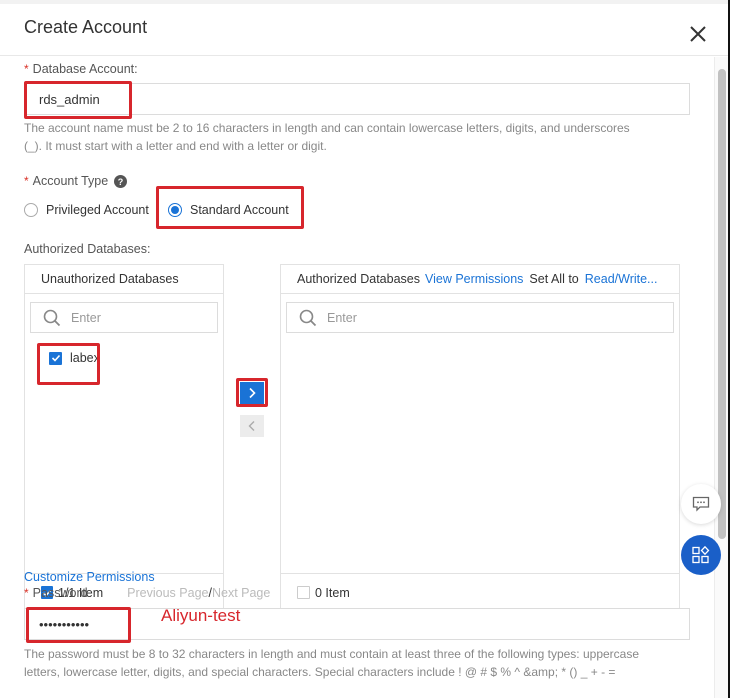  Describe the element at coordinates (64, 624) in the screenshot. I see `password-value: •••••••••••` at that location.